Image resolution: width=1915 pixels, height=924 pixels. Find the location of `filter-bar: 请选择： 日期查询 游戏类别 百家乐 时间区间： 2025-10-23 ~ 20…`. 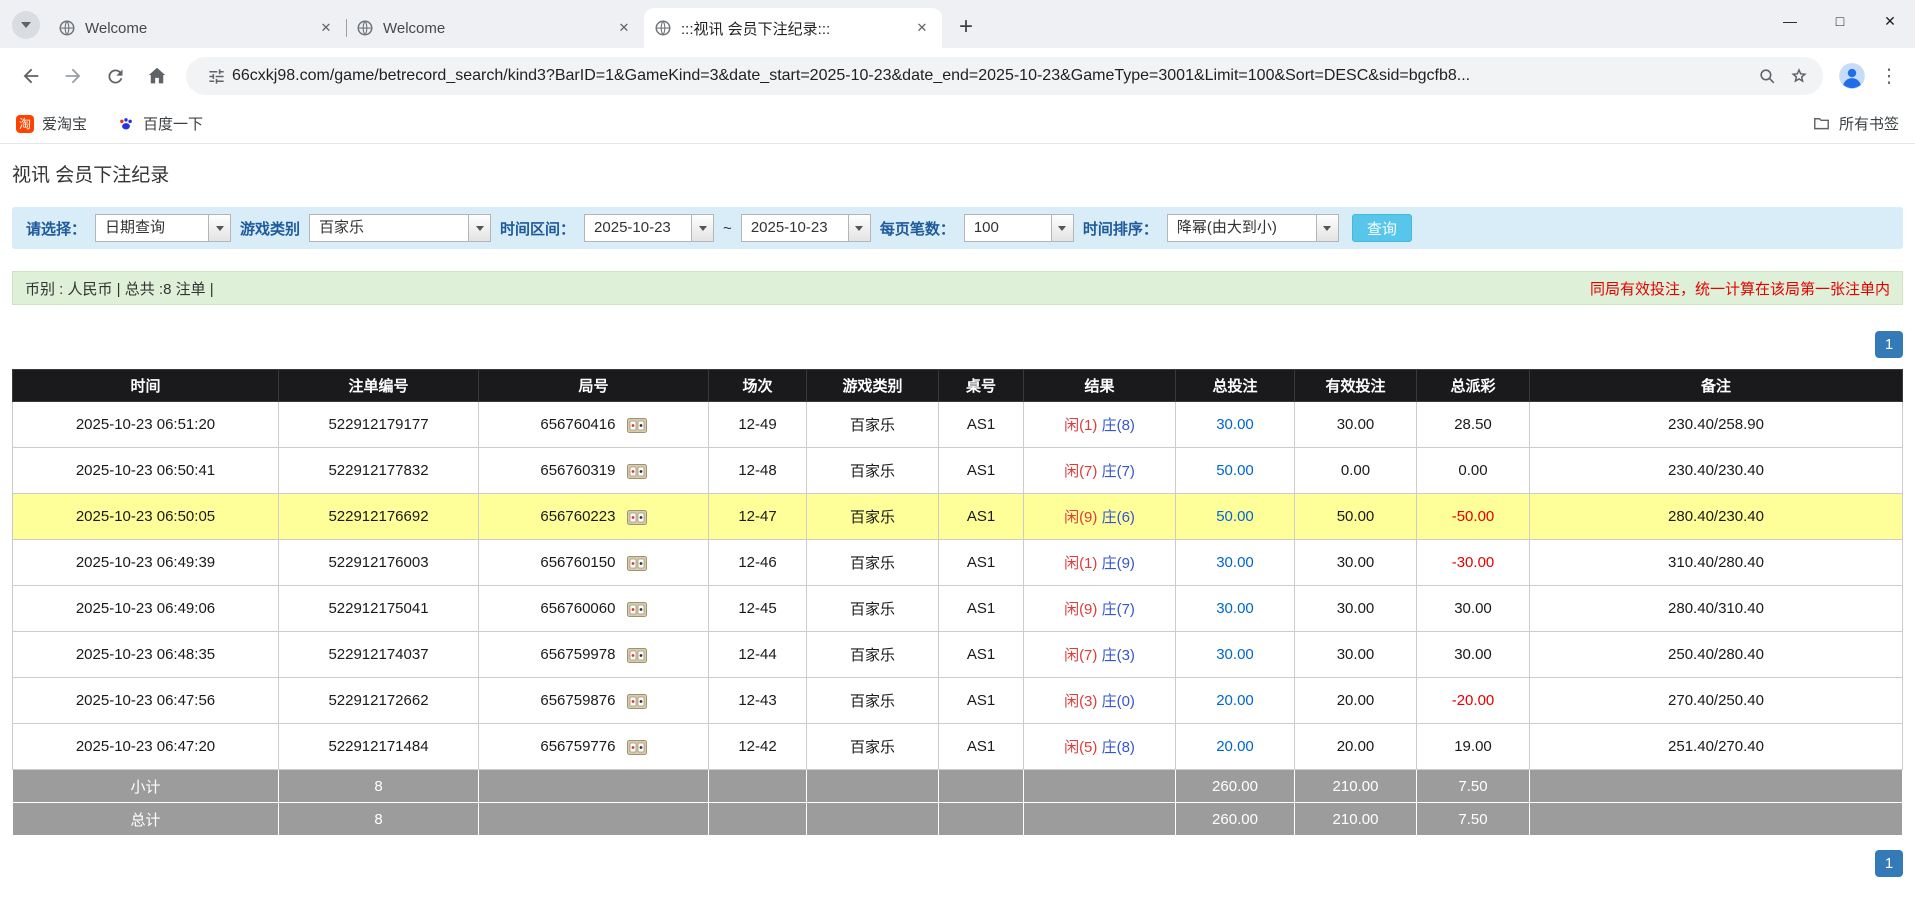

filter-bar: 请选择： 日期查询 游戏类别 百家乐 时间区间： 2025-10-23 ~ 20… is located at coordinates (957, 228).